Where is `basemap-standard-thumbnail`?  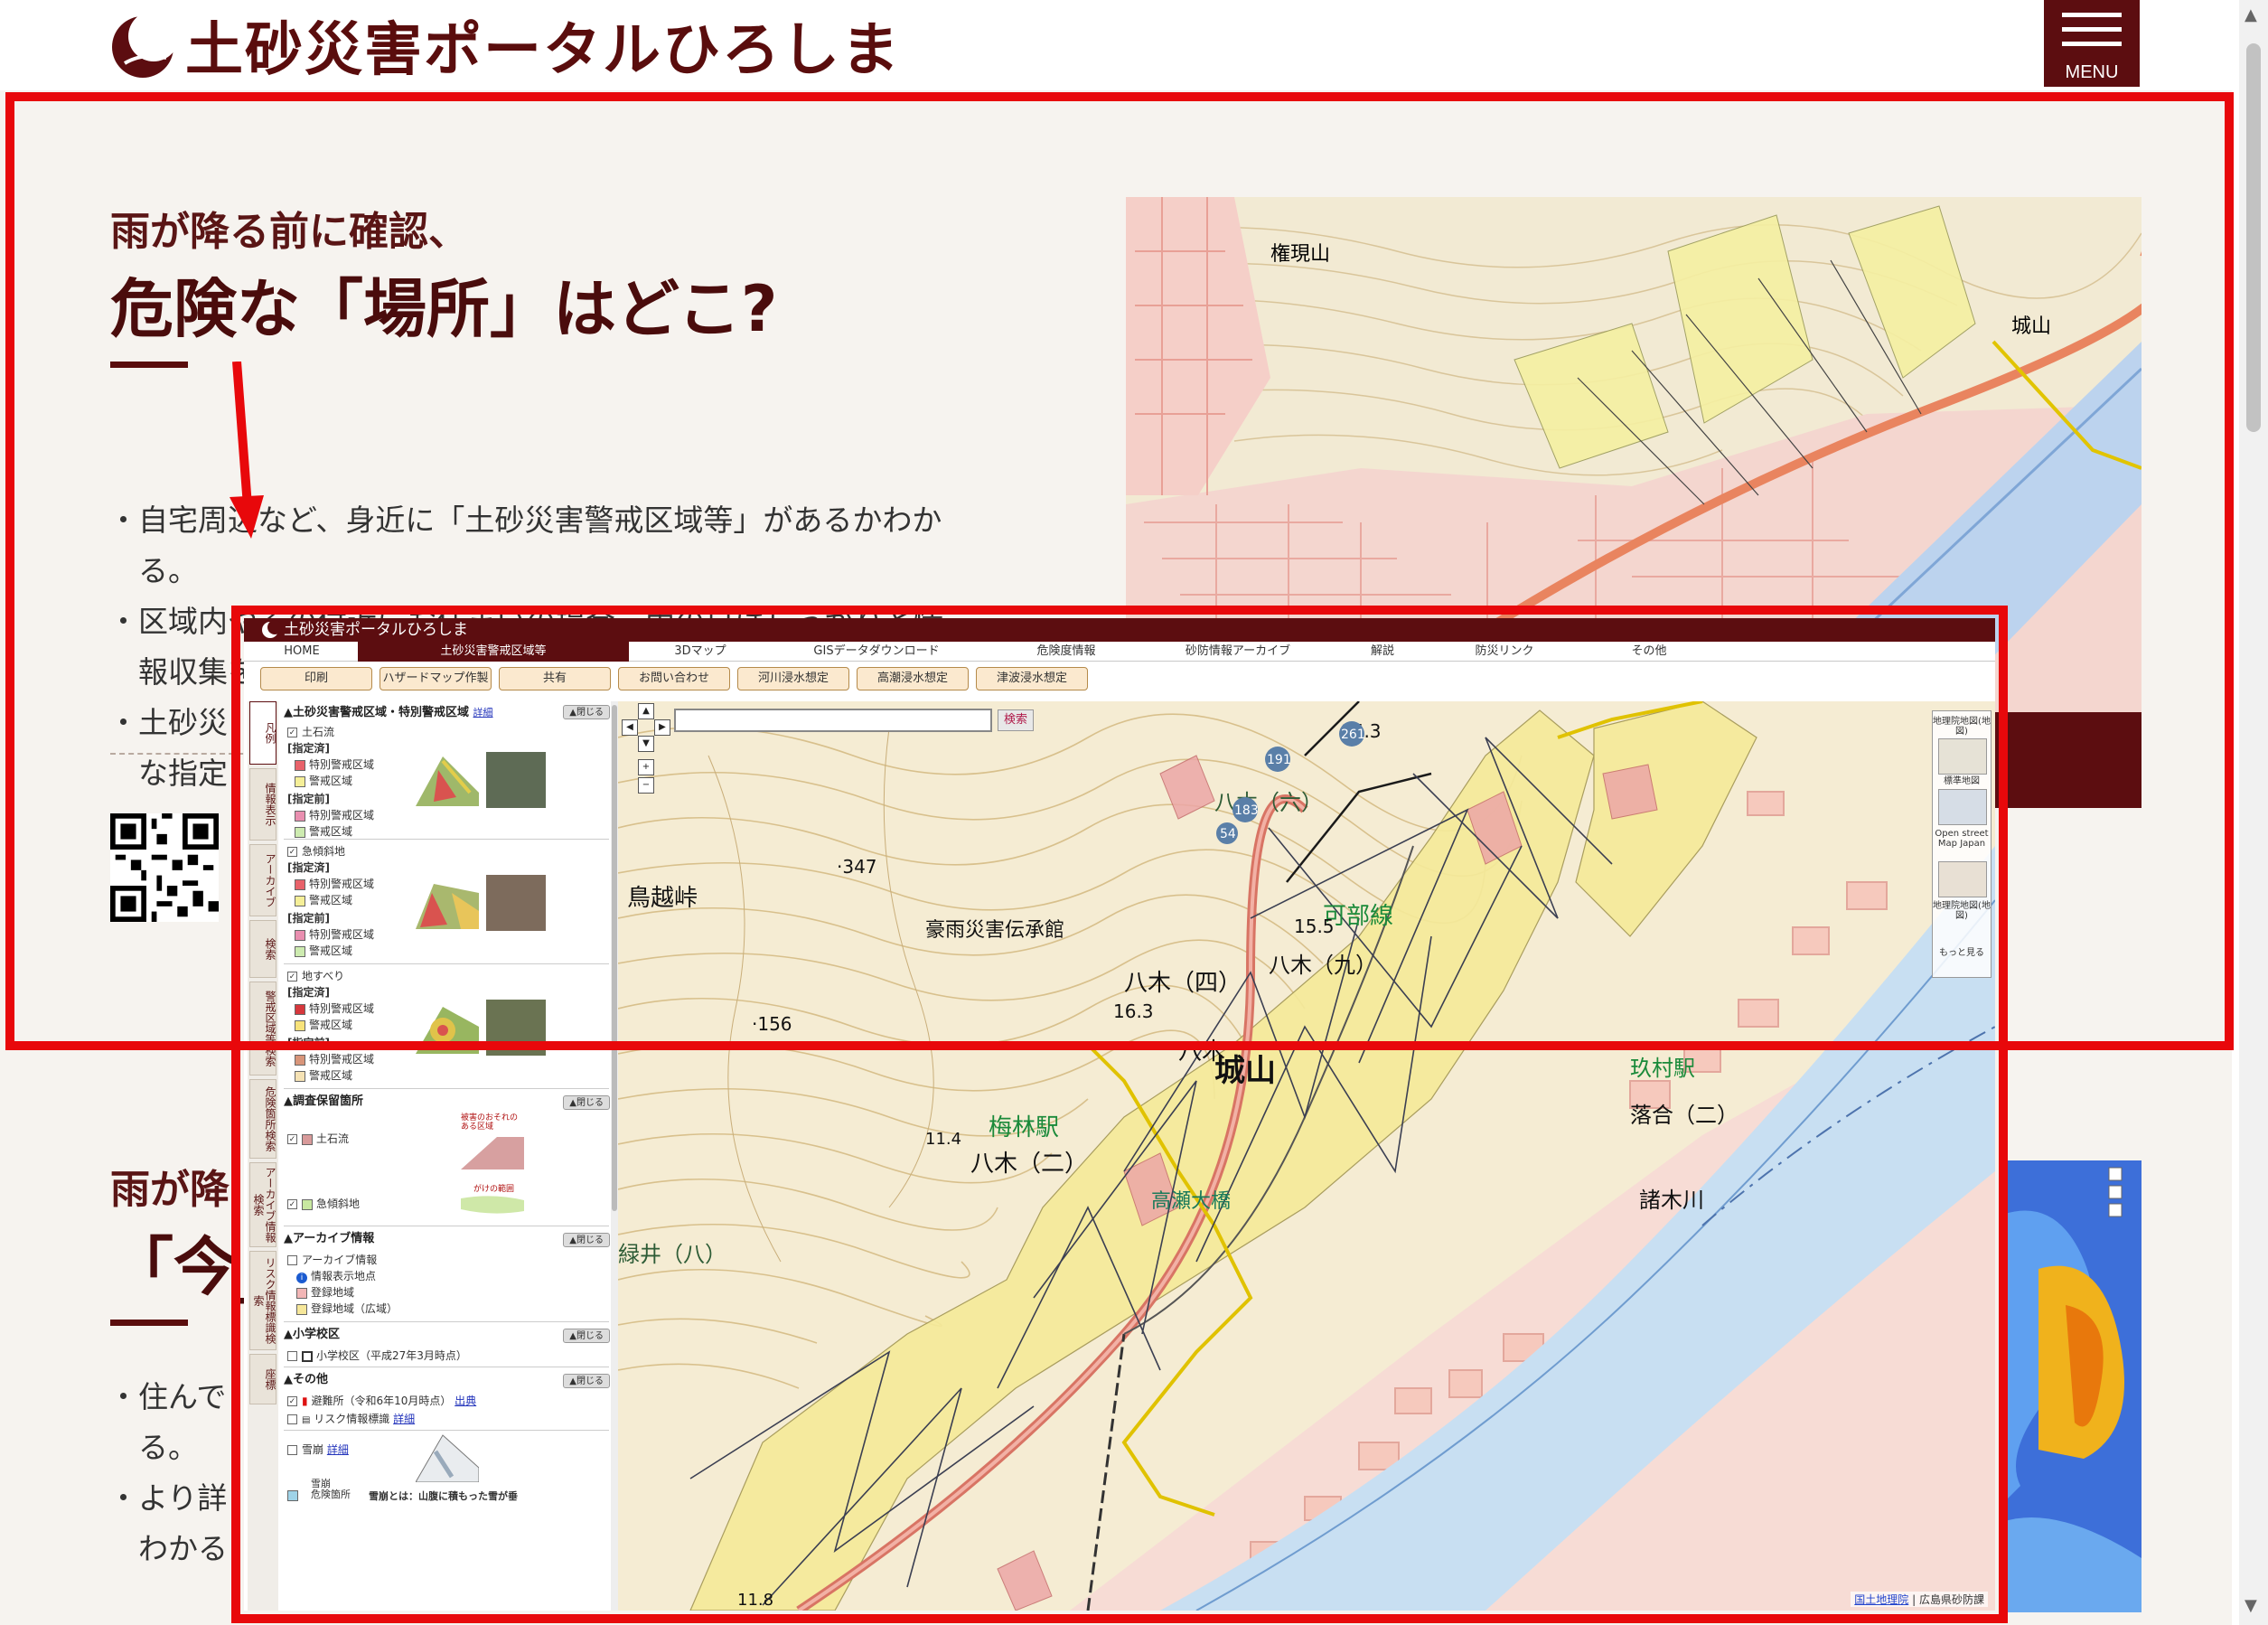
basemap-standard-thumbnail is located at coordinates (1962, 807).